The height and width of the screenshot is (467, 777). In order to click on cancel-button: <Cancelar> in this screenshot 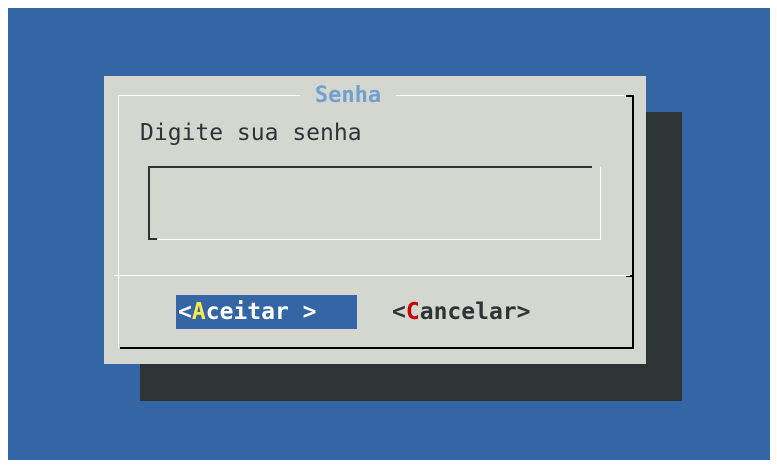, I will do `click(461, 312)`.